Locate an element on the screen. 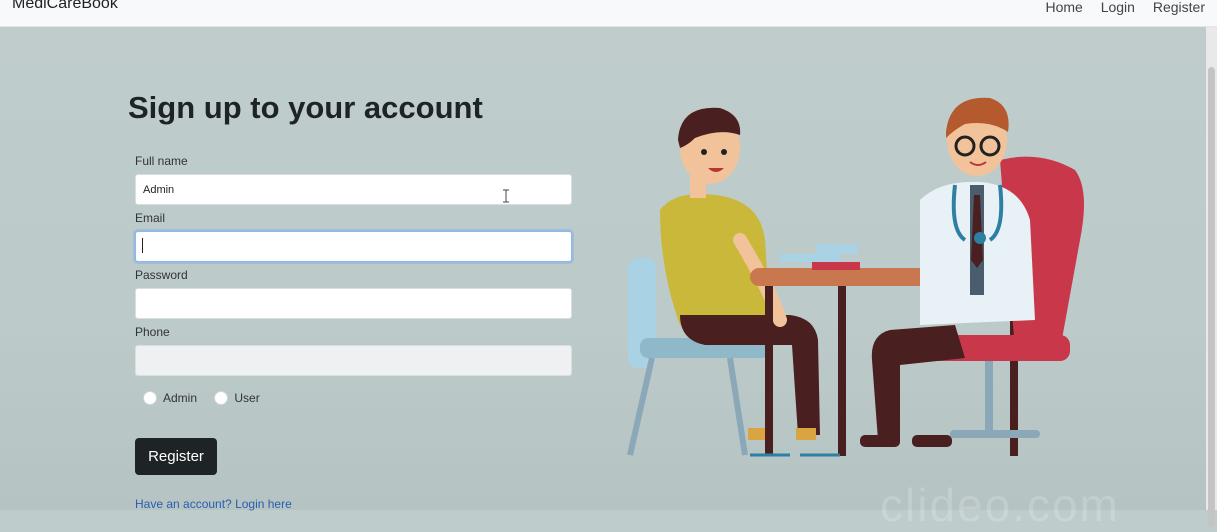 The image size is (1217, 532). patient-sock is located at coordinates (806, 434).